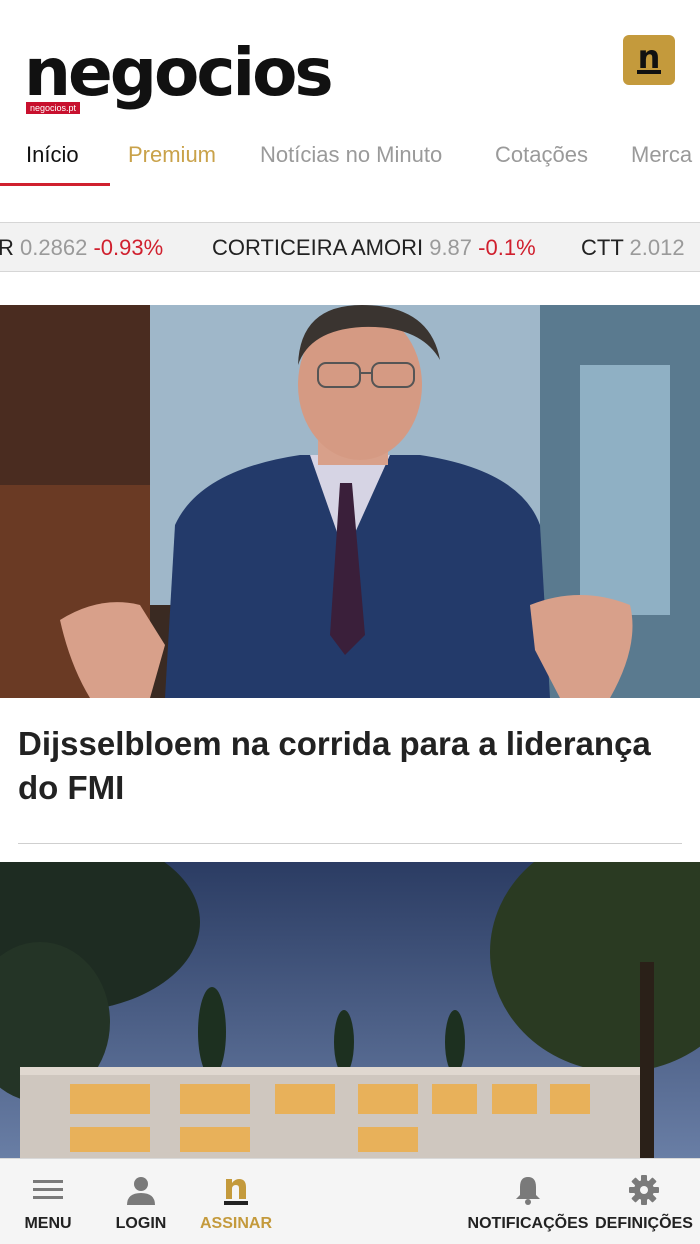 This screenshot has height=1244, width=700. I want to click on tab-inicio: Início, so click(52, 155).